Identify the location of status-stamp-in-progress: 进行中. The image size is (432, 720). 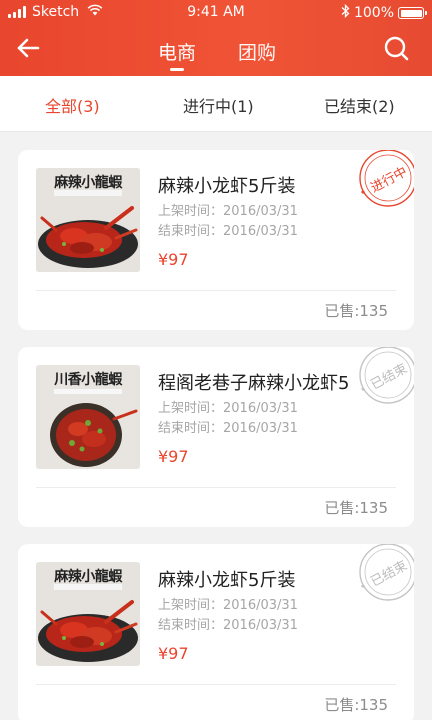
(386, 178).